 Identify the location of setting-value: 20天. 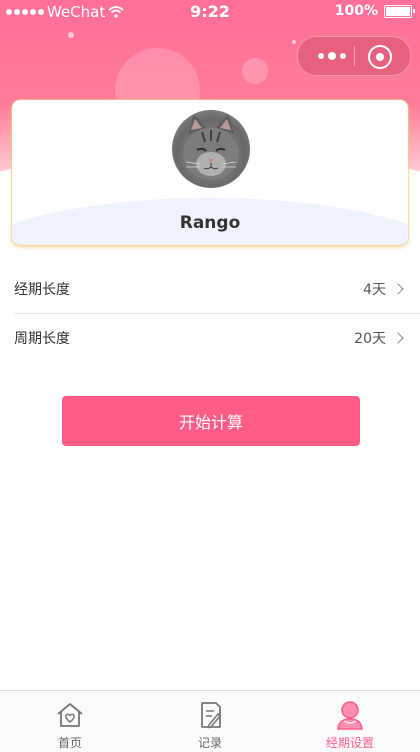
(370, 339).